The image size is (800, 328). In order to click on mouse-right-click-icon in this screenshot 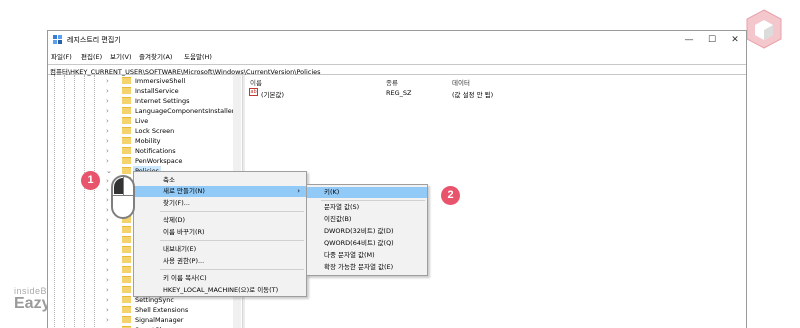, I will do `click(123, 197)`.